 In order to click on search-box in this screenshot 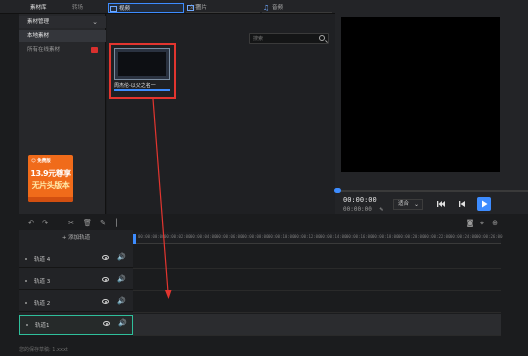, I will do `click(289, 38)`.